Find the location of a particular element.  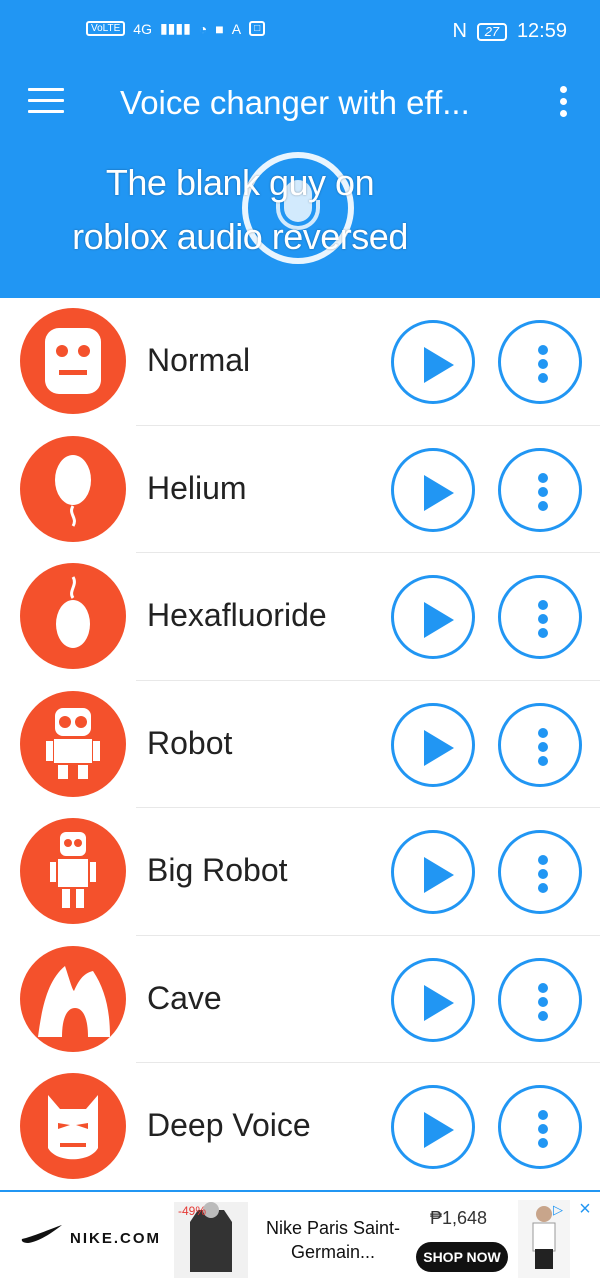

effect-label: Hexafluoride is located at coordinates (237, 615).